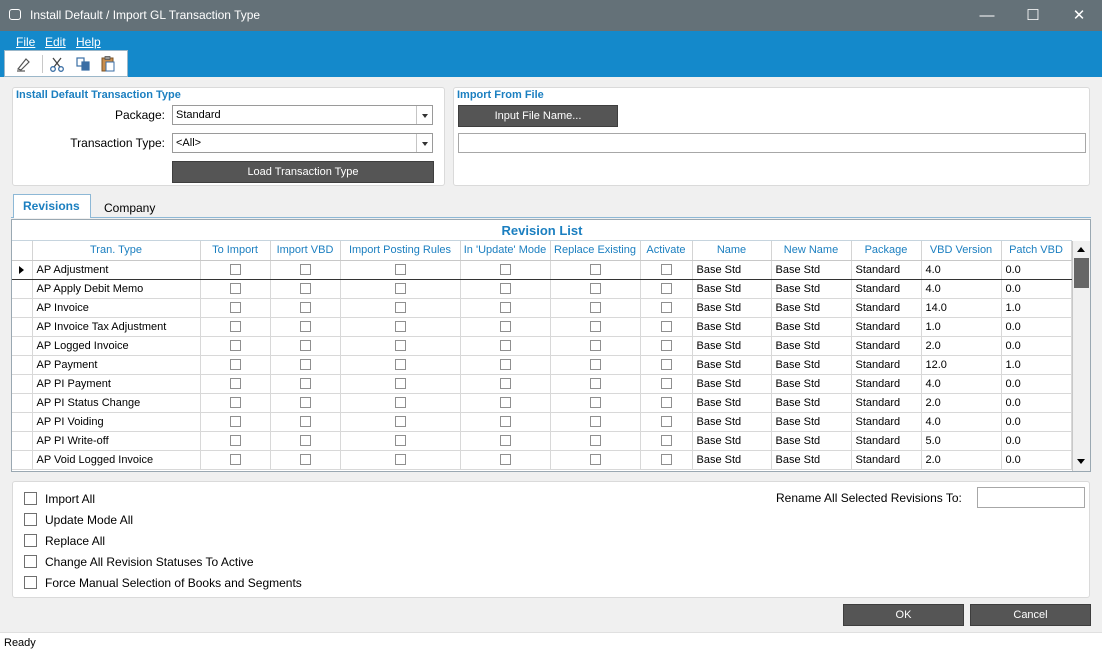  I want to click on load-transaction-type-button: Load Transaction Type, so click(303, 172).